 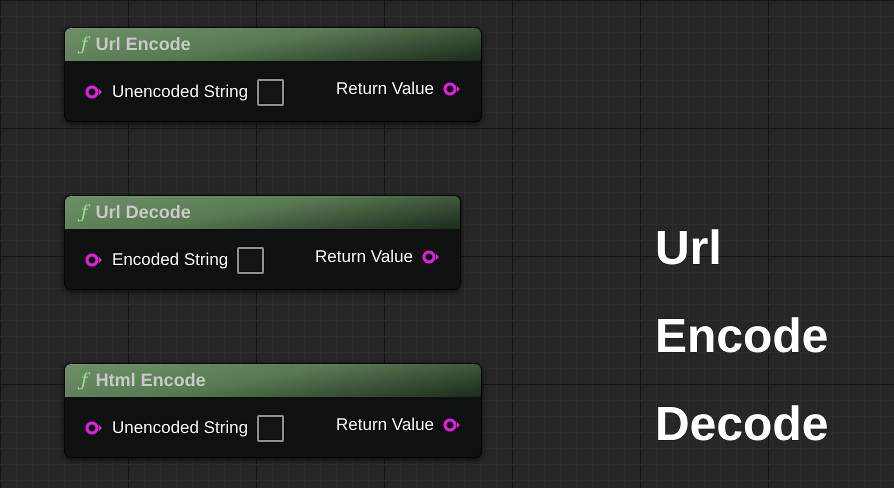 I want to click on function-node: ƒ Url Decode Encoded String Return Value, so click(x=262, y=242).